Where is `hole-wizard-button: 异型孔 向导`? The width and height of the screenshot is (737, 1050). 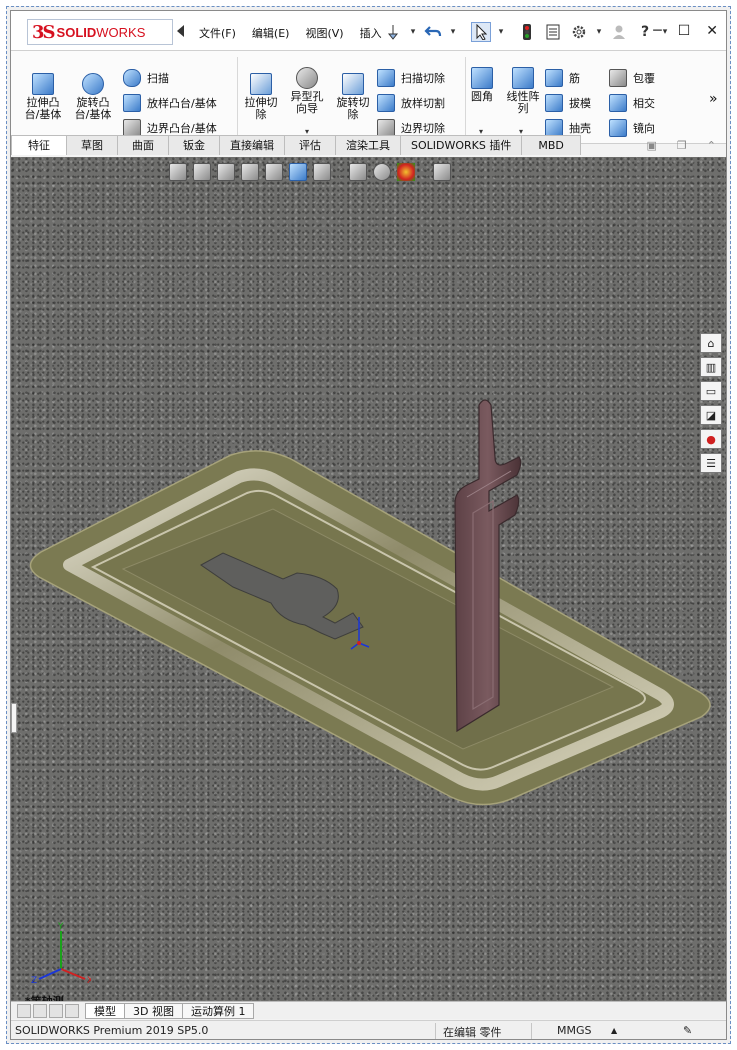 hole-wizard-button: 异型孔 向导 is located at coordinates (307, 91).